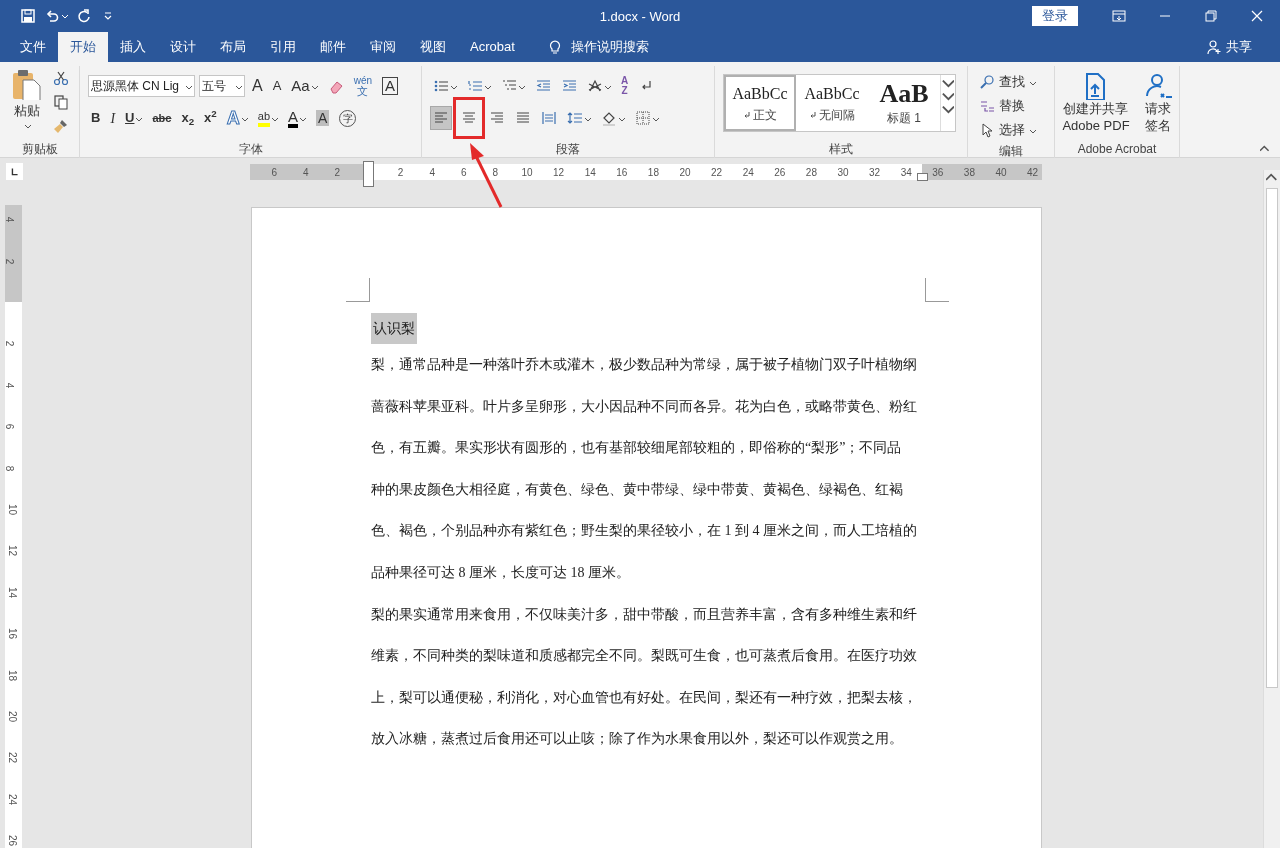 The height and width of the screenshot is (848, 1280). Describe the element at coordinates (304, 86) in the screenshot. I see `change-case-button: Aa` at that location.